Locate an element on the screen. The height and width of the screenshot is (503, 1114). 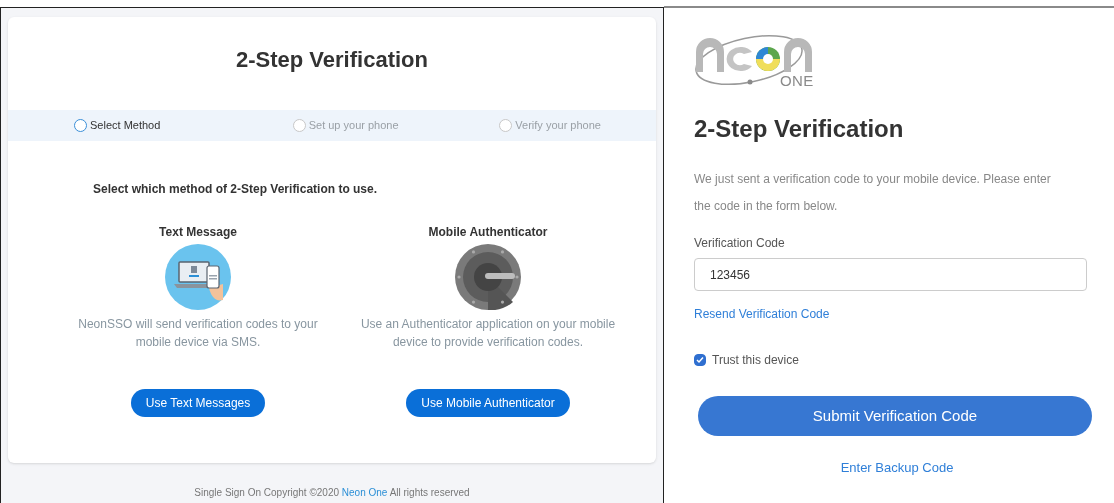
method-title: Text Message is located at coordinates (198, 232).